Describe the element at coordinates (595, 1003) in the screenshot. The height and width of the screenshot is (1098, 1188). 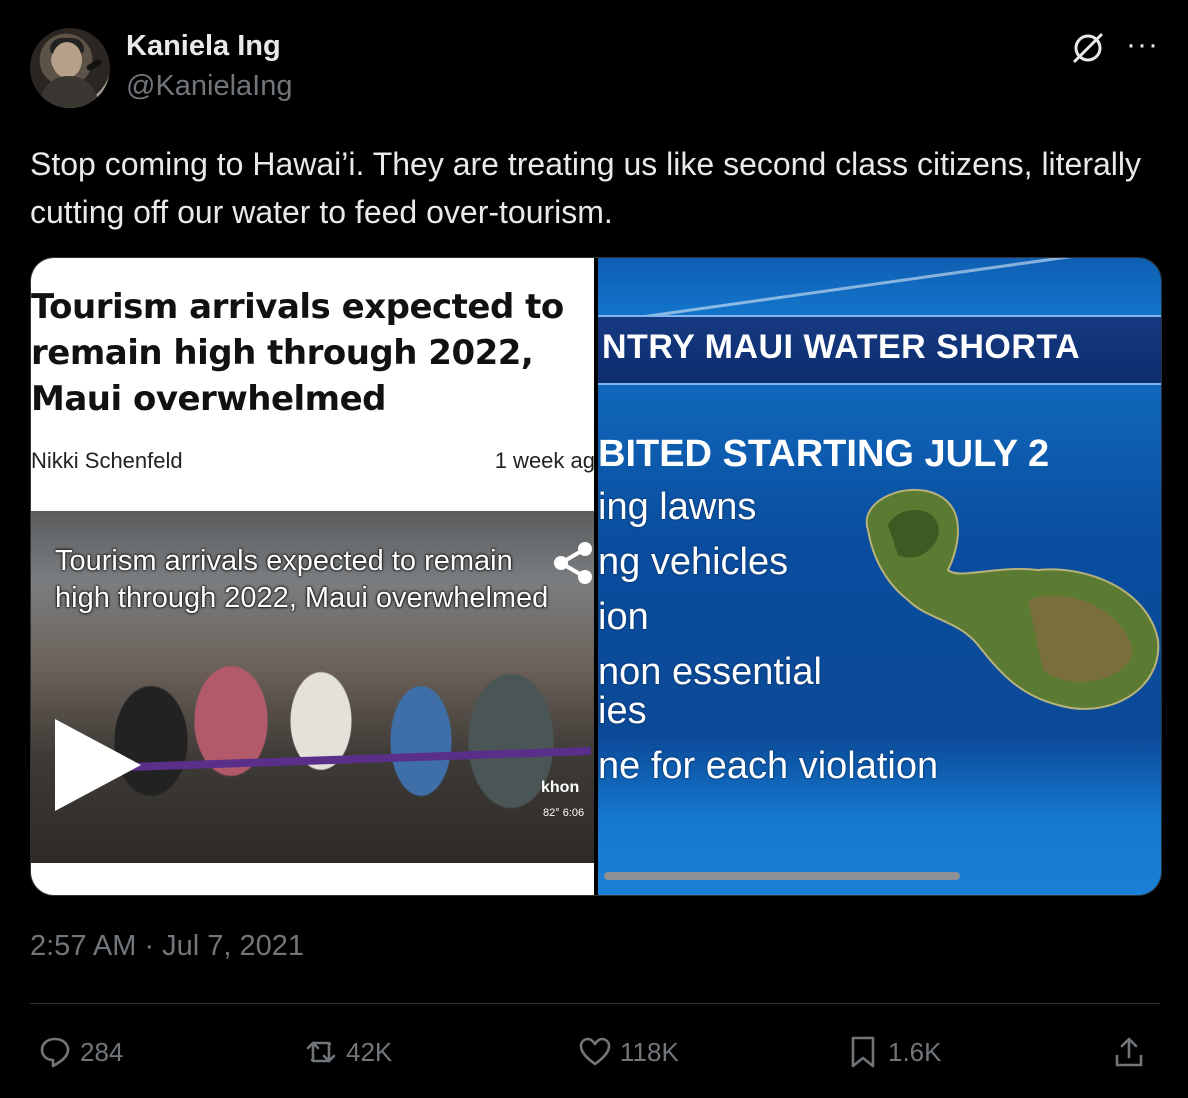
I see `divider` at that location.